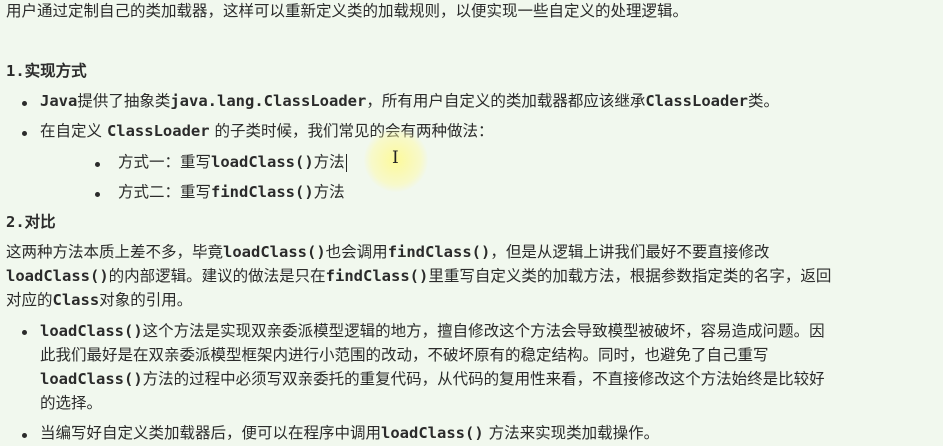 This screenshot has width=943, height=446. Describe the element at coordinates (71, 403) in the screenshot. I see `item-text: 的选择。` at that location.